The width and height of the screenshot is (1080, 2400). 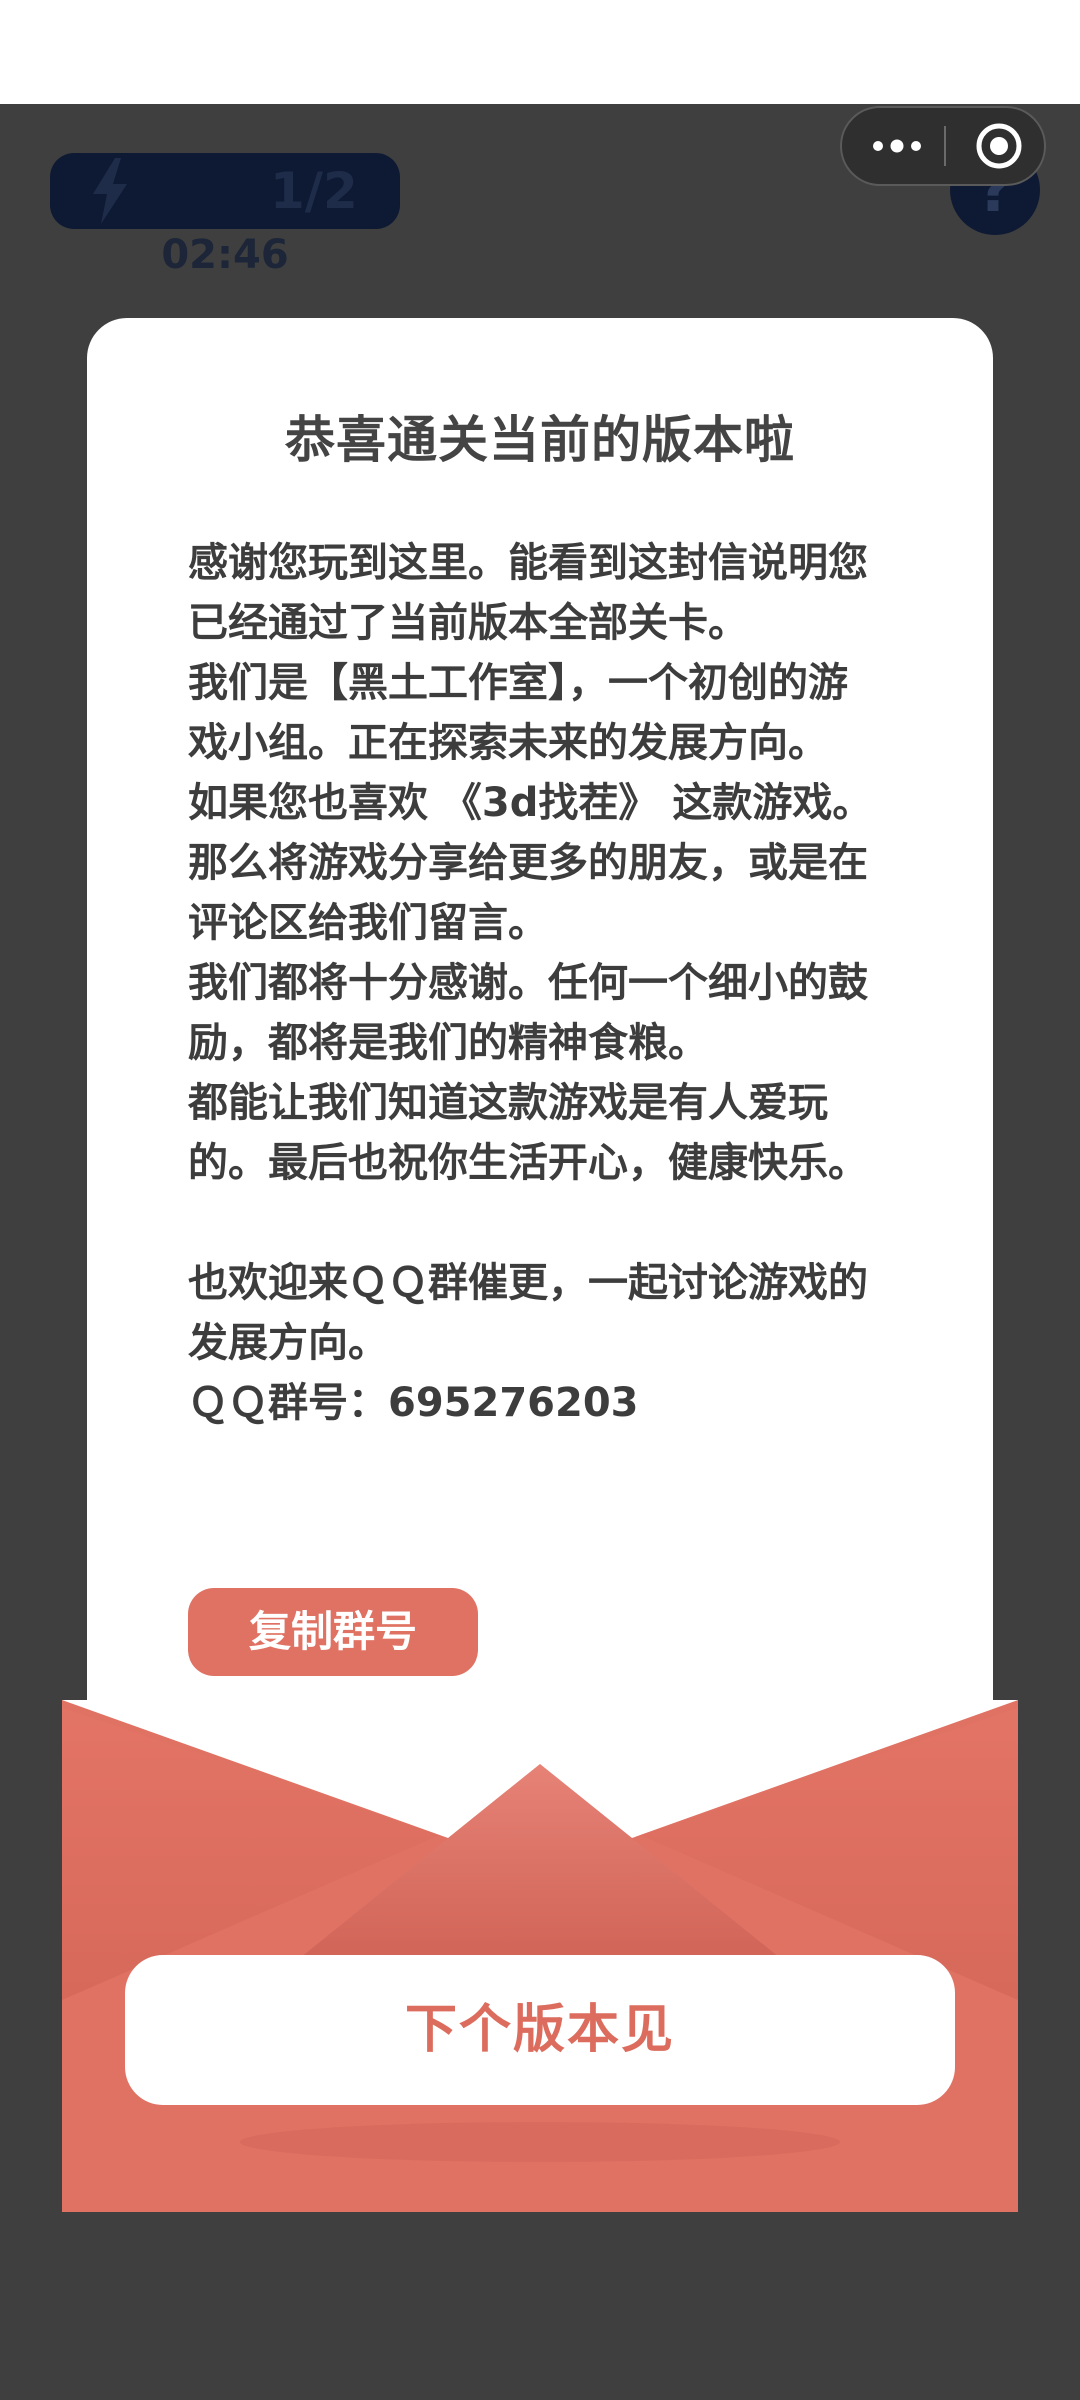 I want to click on next-version-button: 下个版本见, so click(x=540, y=2030).